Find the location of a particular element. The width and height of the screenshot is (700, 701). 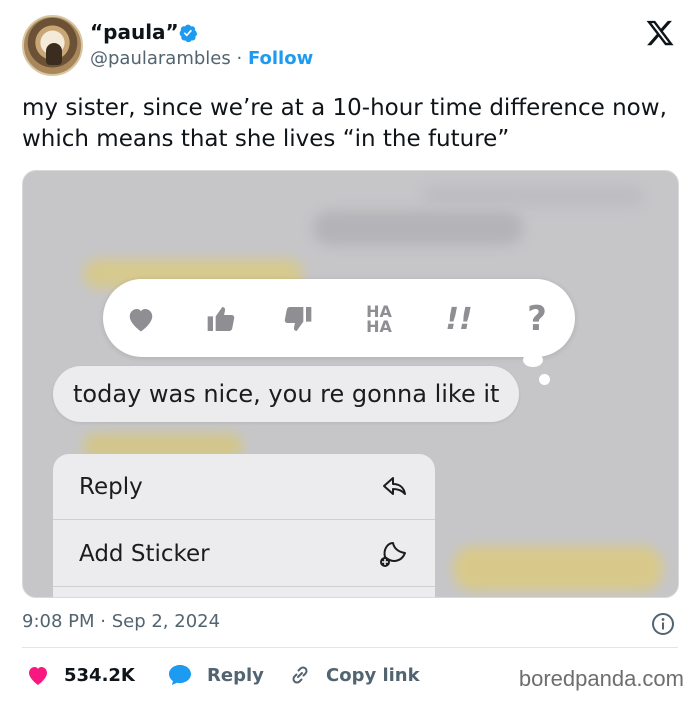

reply-arrow-icon is located at coordinates (394, 485).